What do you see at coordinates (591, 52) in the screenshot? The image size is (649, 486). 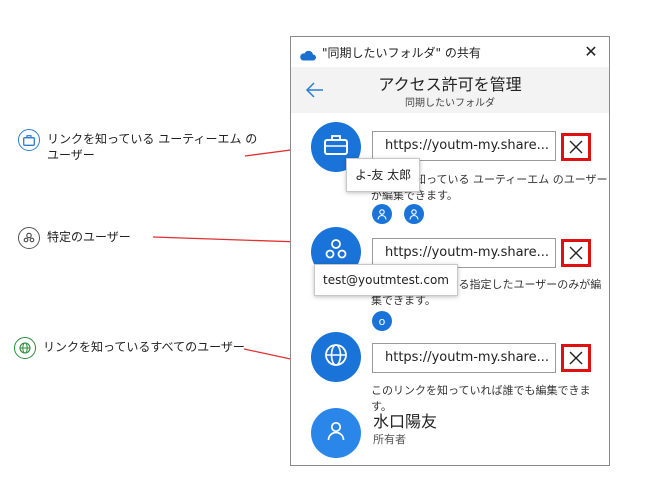 I see `close-button: ✕` at bounding box center [591, 52].